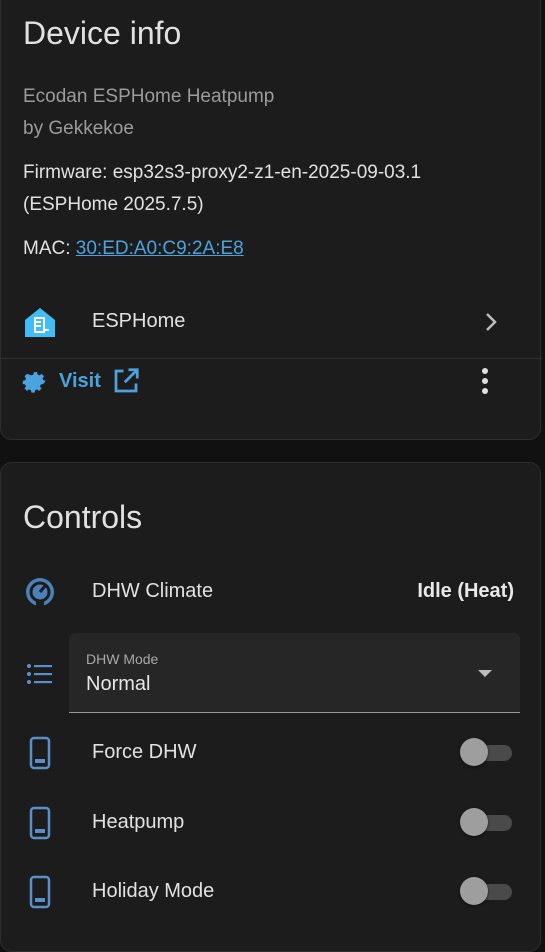 Image resolution: width=545 pixels, height=952 pixels. Describe the element at coordinates (149, 96) in the screenshot. I see `device-model: Ecodan ESPHome Heatpump` at that location.